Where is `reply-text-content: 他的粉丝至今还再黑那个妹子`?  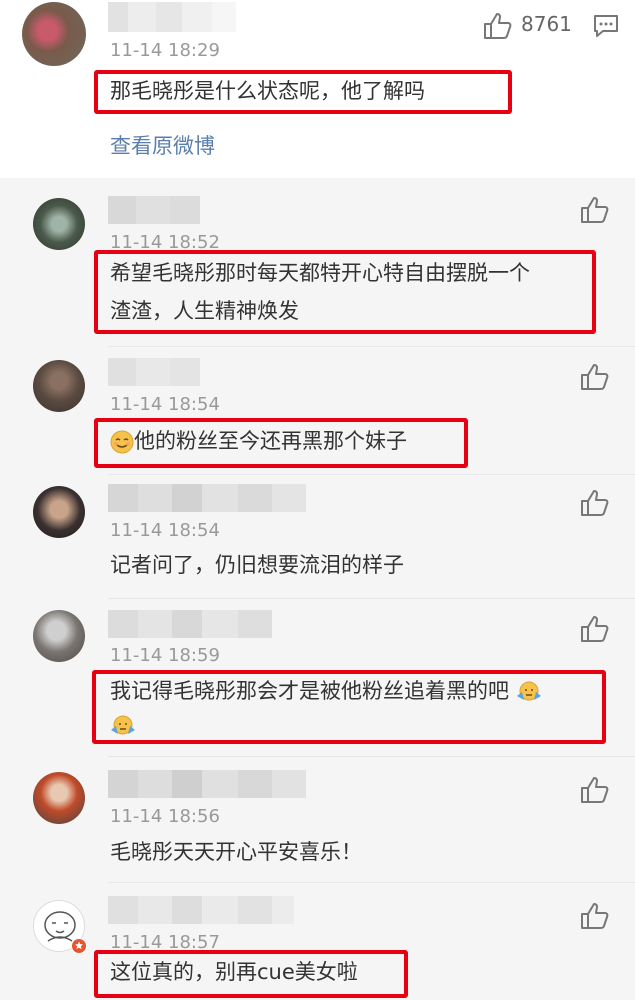
reply-text-content: 他的粉丝至今还再黑那个妹子 is located at coordinates (270, 441).